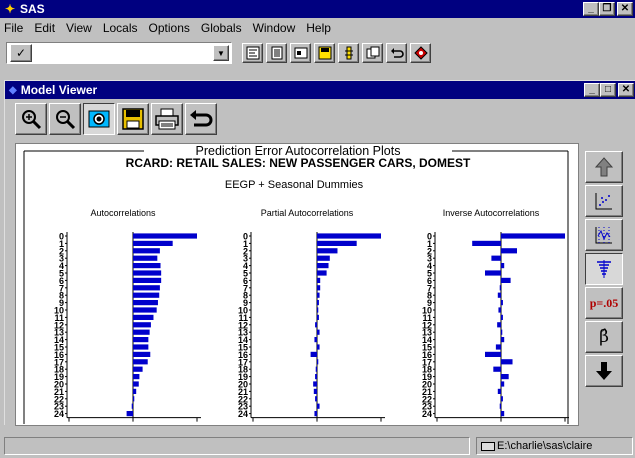 The image size is (635, 458). Describe the element at coordinates (625, 9) in the screenshot. I see `close-button: ✕` at that location.